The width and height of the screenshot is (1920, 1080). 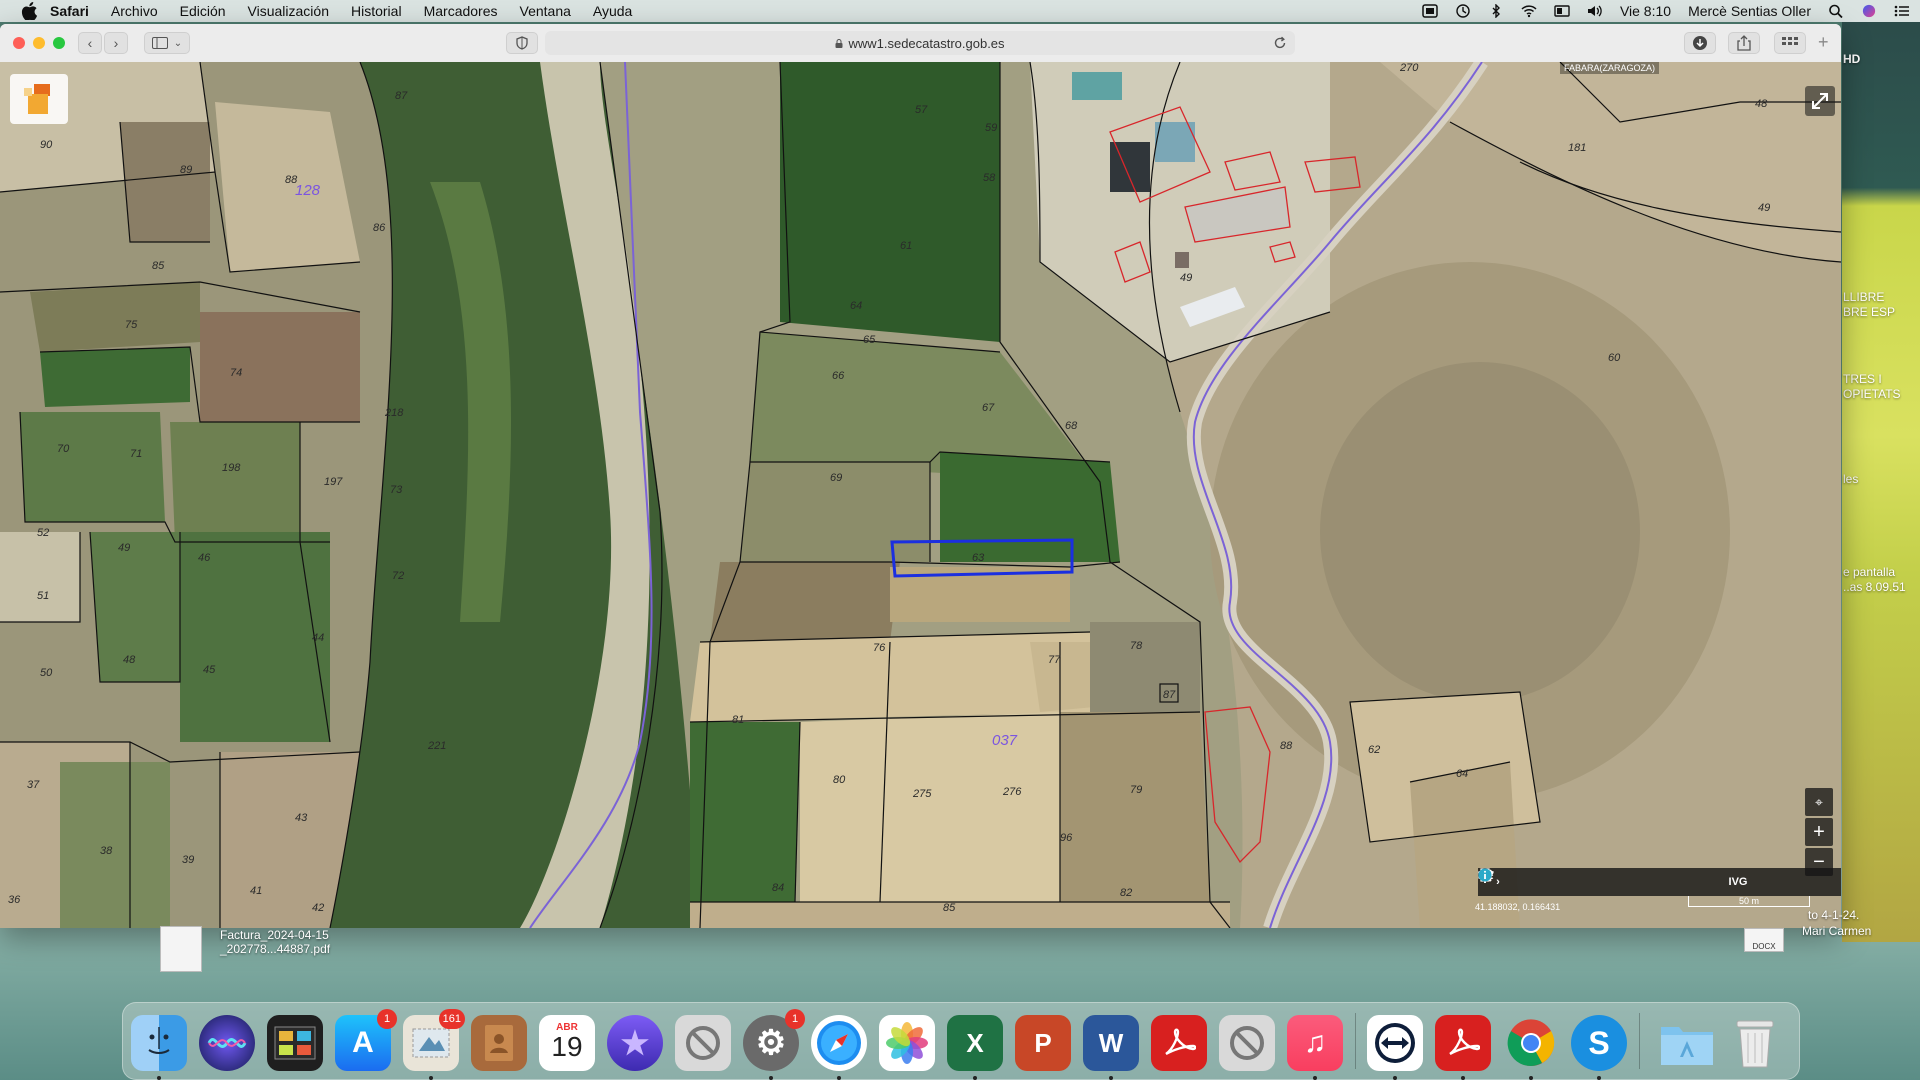 I want to click on teamviewer-icon, so click(x=1395, y=1047).